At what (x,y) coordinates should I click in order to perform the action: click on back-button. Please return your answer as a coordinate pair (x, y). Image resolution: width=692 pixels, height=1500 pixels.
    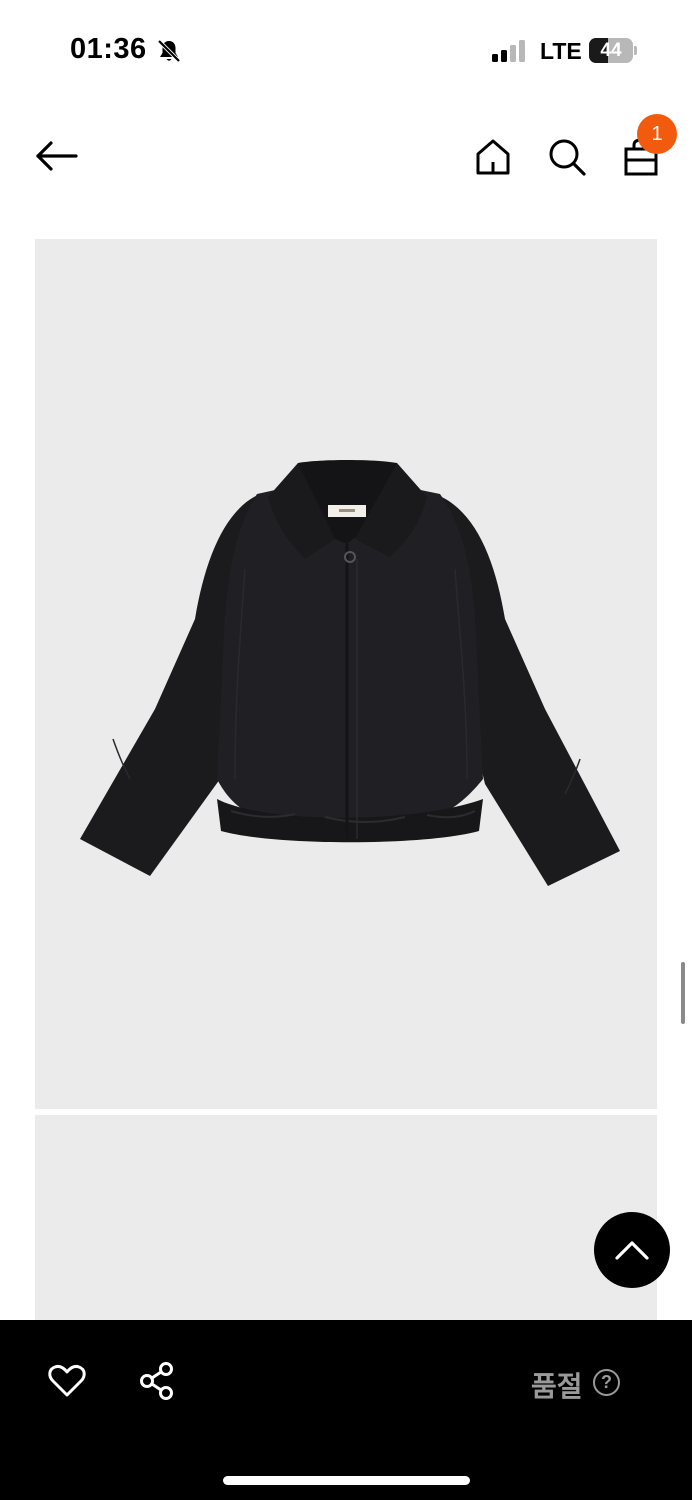
    Looking at the image, I should click on (56, 156).